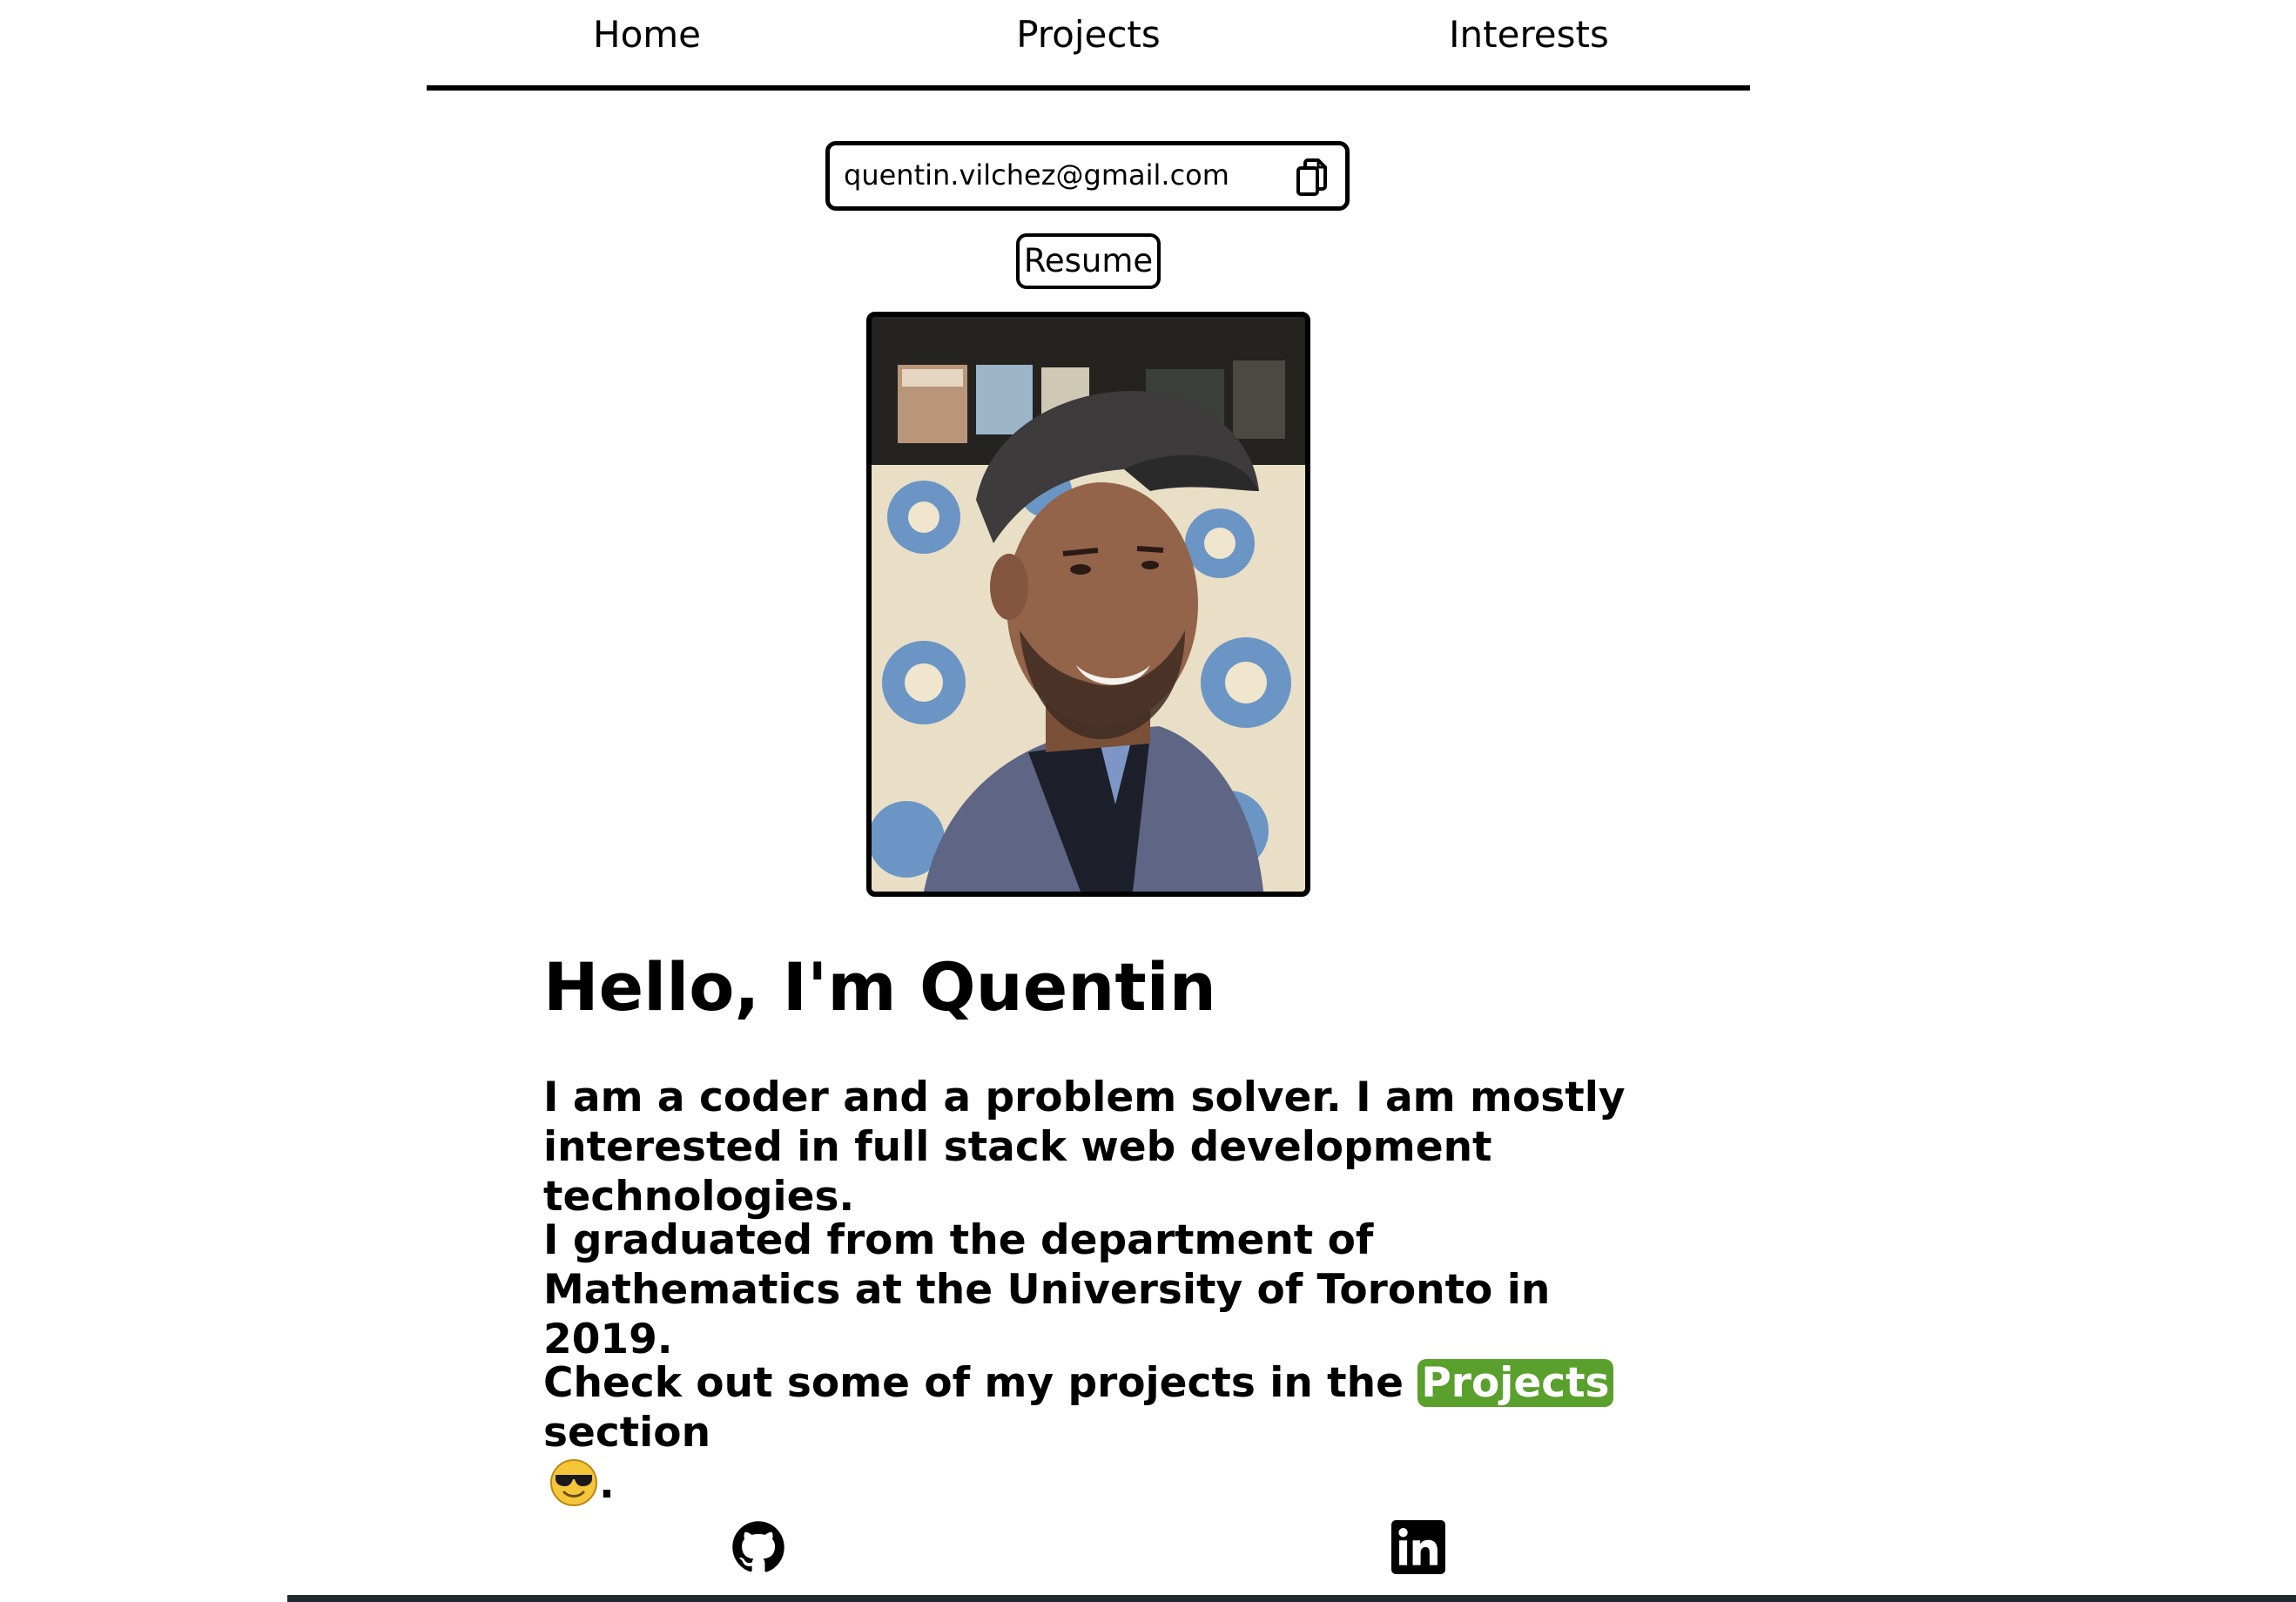  I want to click on profile-photo-illustration, so click(1088, 604).